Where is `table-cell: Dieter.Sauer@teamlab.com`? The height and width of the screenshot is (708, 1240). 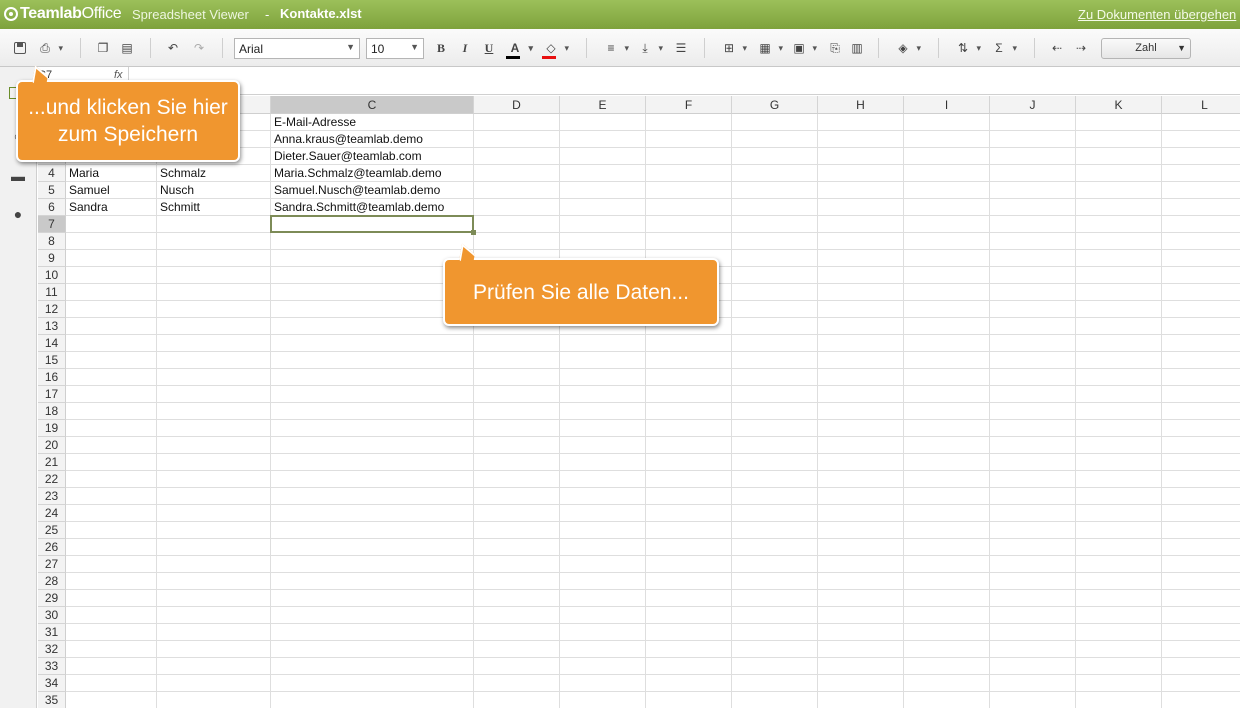 table-cell: Dieter.Sauer@teamlab.com is located at coordinates (372, 156).